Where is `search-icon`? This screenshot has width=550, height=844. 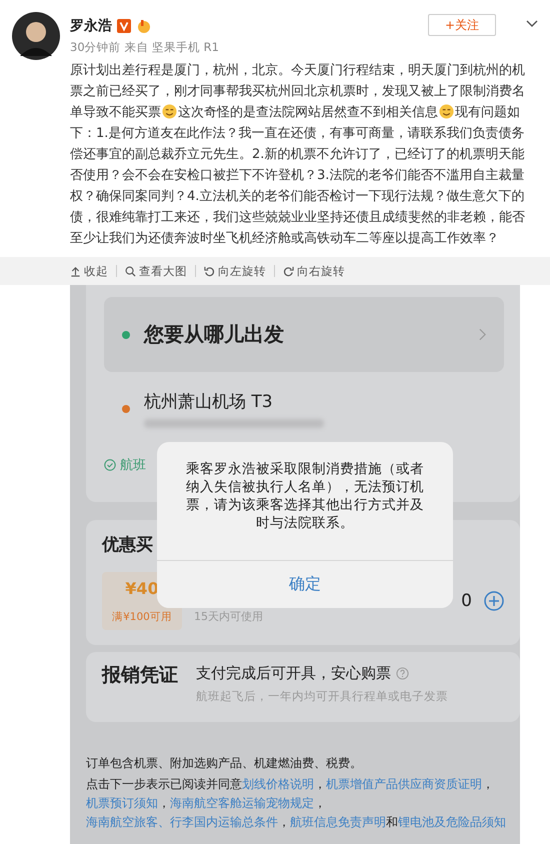 search-icon is located at coordinates (130, 271).